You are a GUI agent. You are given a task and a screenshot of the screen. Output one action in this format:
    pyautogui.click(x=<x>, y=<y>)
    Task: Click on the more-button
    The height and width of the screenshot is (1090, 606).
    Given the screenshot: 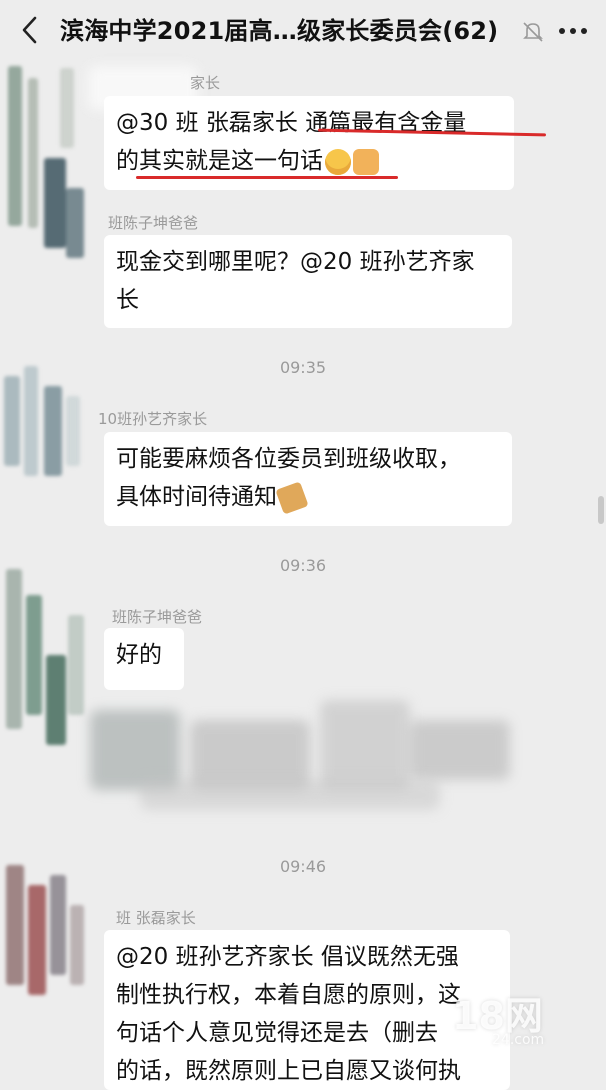 What is the action you would take?
    pyautogui.click(x=573, y=31)
    